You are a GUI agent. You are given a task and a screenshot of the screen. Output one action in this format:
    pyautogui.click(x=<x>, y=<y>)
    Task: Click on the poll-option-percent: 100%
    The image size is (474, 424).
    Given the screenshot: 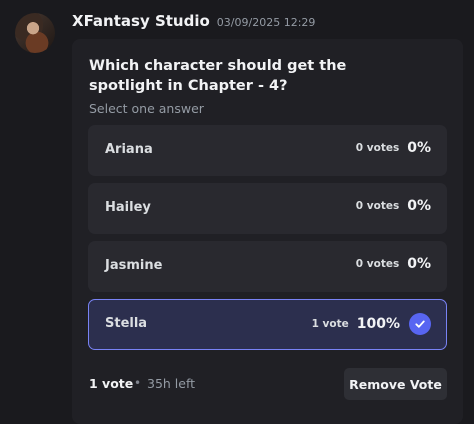 What is the action you would take?
    pyautogui.click(x=378, y=324)
    